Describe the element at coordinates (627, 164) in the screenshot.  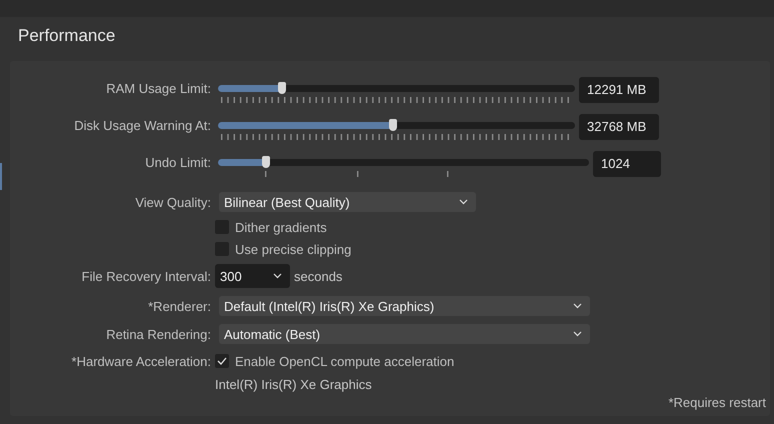
I see `value-field: 1024` at that location.